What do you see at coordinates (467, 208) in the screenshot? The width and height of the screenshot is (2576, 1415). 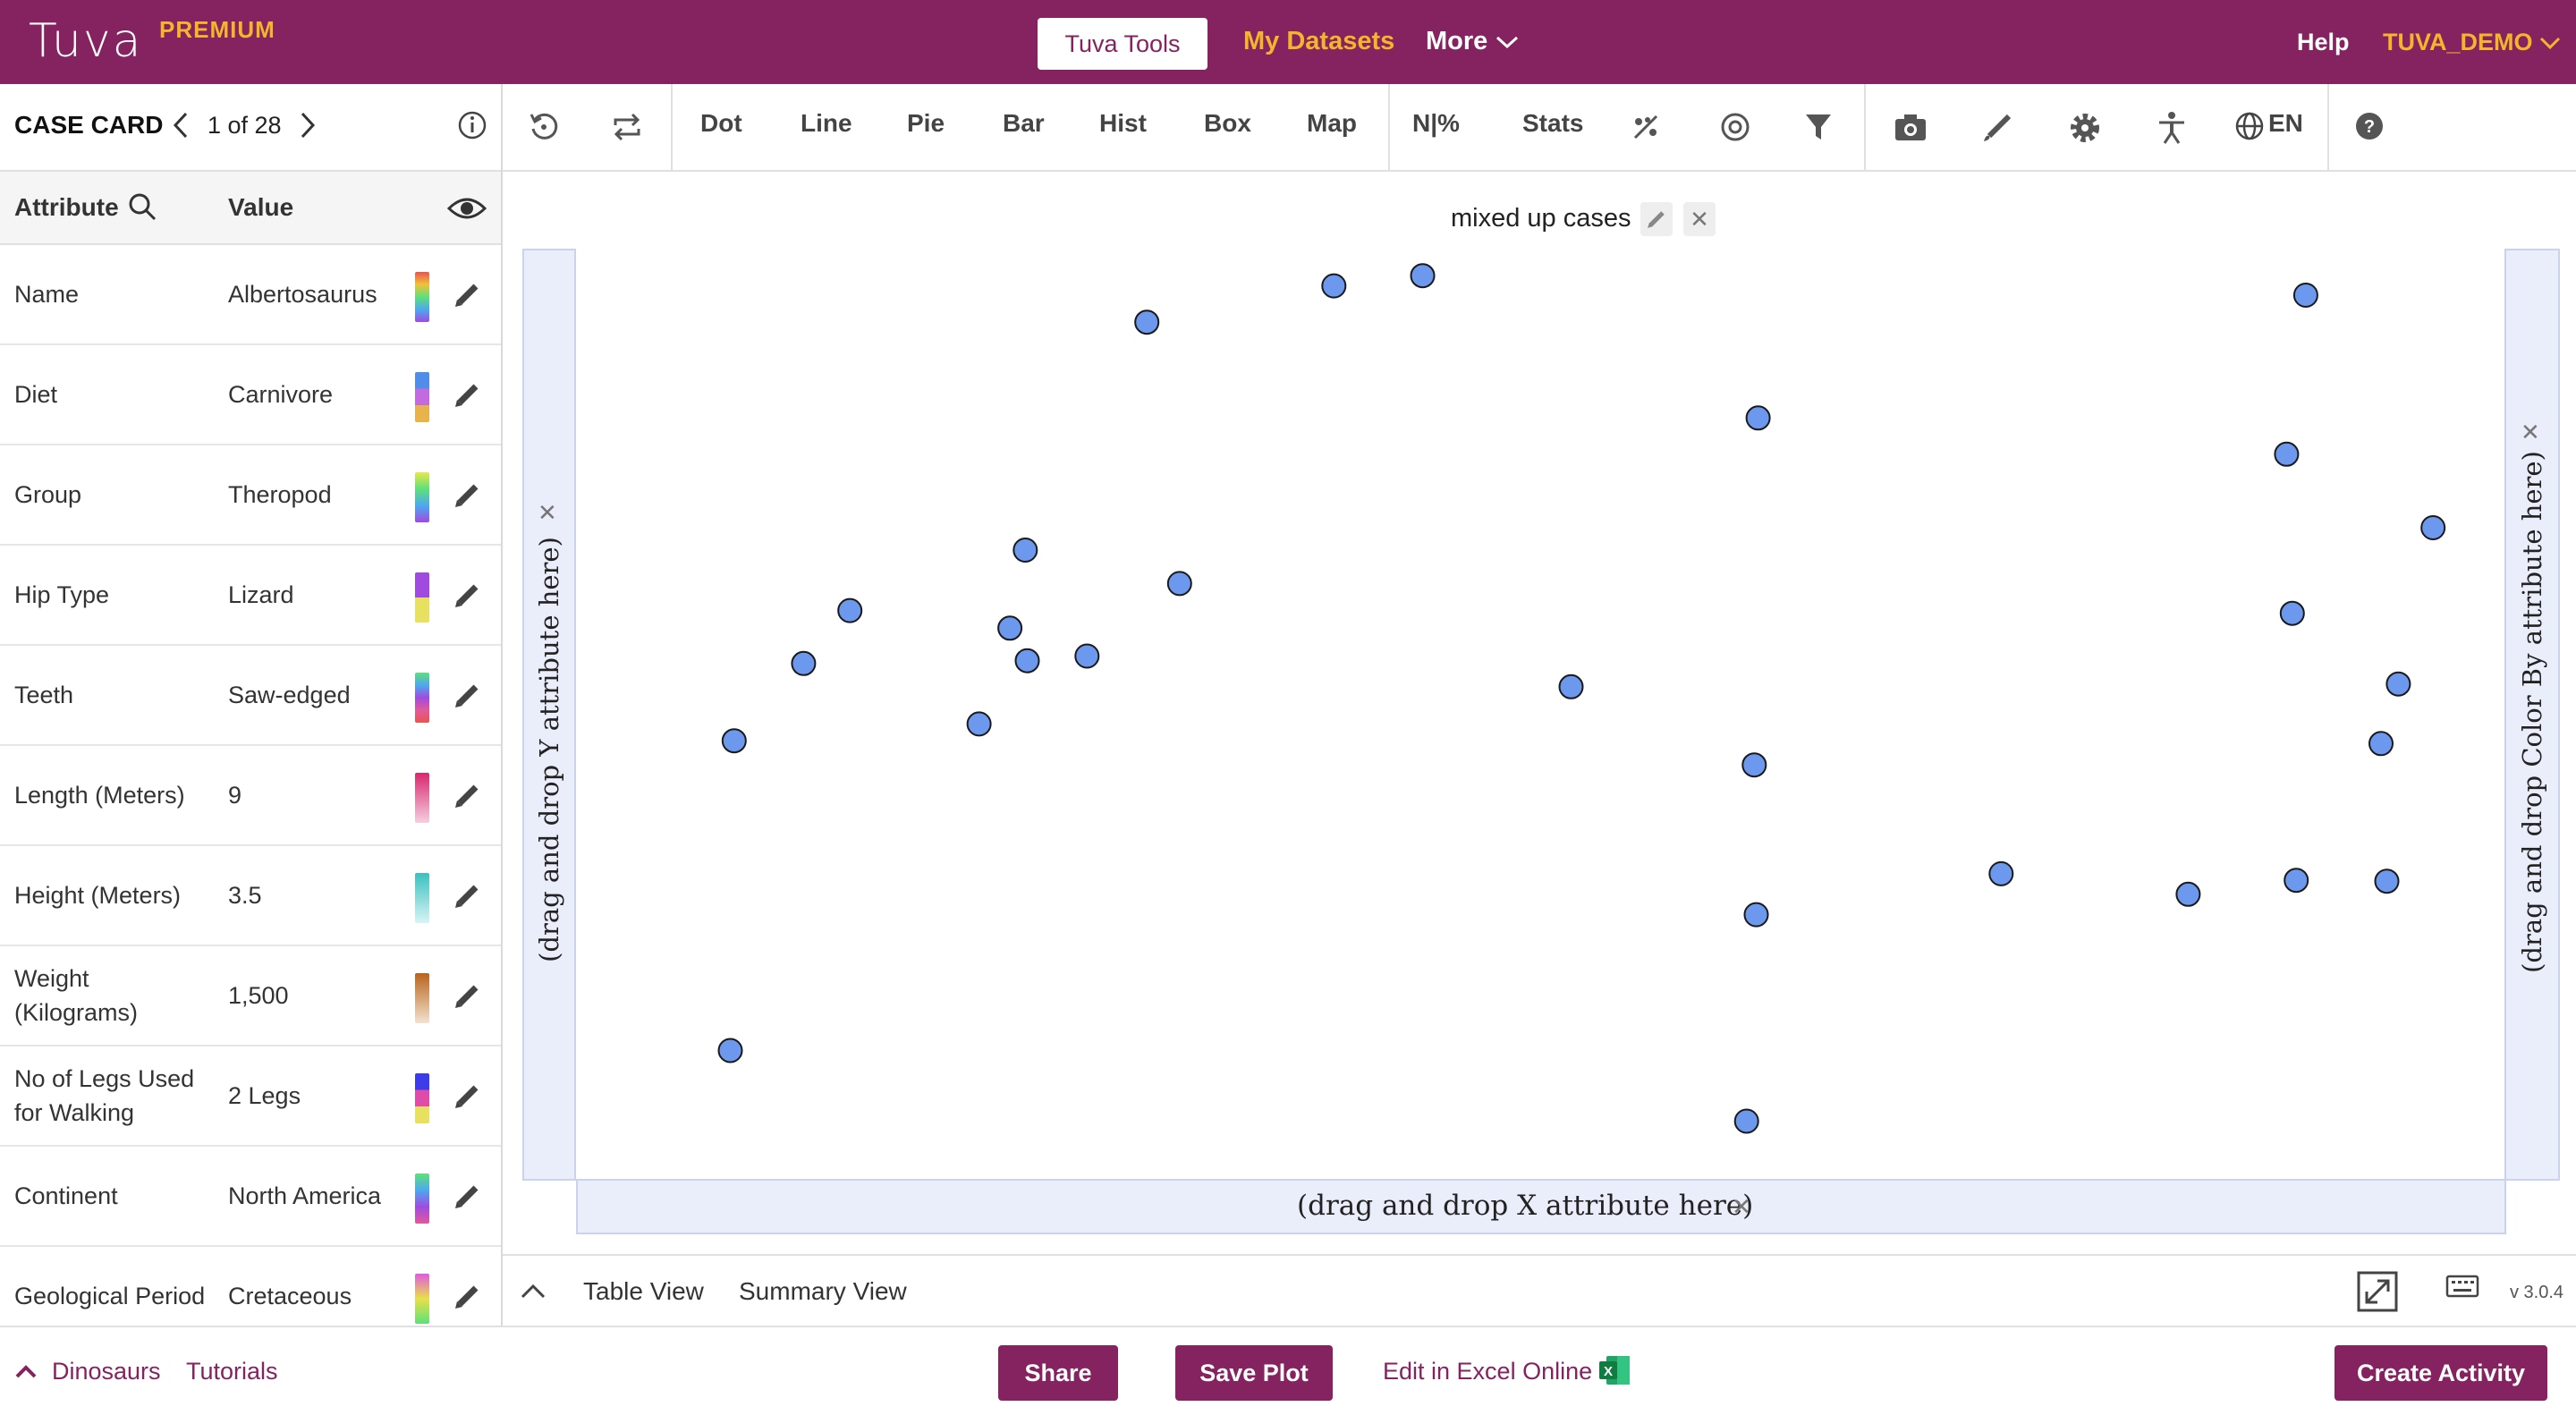 I see `eye-icon` at bounding box center [467, 208].